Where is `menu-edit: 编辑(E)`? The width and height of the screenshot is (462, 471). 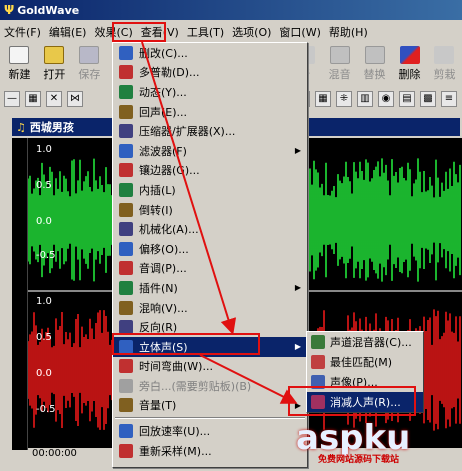
menu-edit: 编辑(E) is located at coordinates (68, 32).